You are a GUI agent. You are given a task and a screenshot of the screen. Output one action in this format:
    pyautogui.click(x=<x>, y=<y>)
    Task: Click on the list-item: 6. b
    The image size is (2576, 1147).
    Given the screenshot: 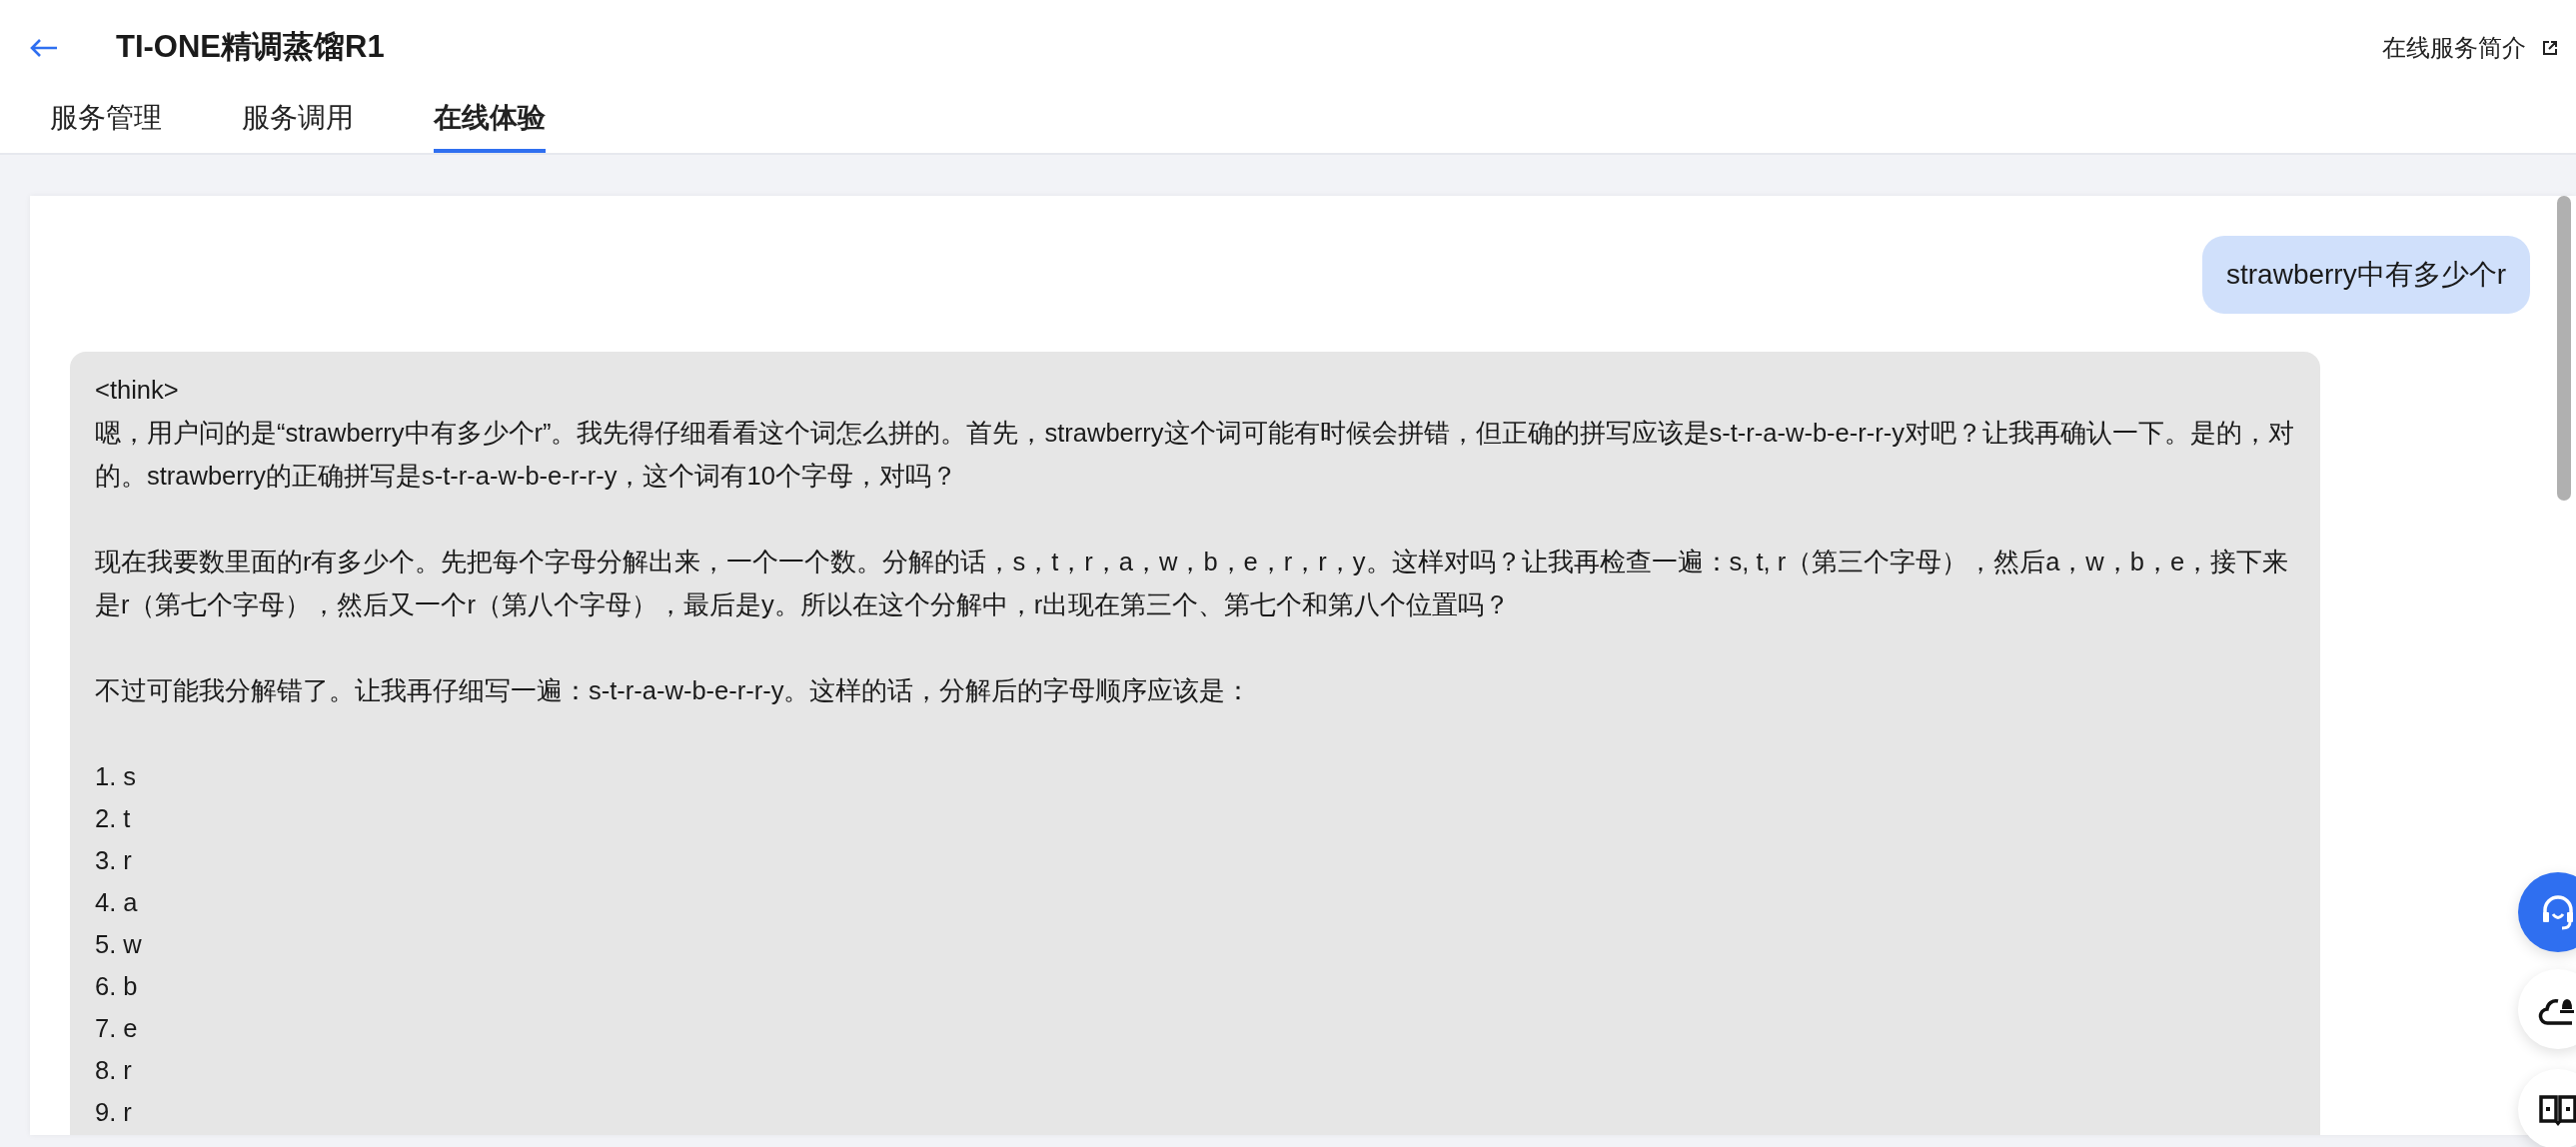 What is the action you would take?
    pyautogui.click(x=117, y=986)
    